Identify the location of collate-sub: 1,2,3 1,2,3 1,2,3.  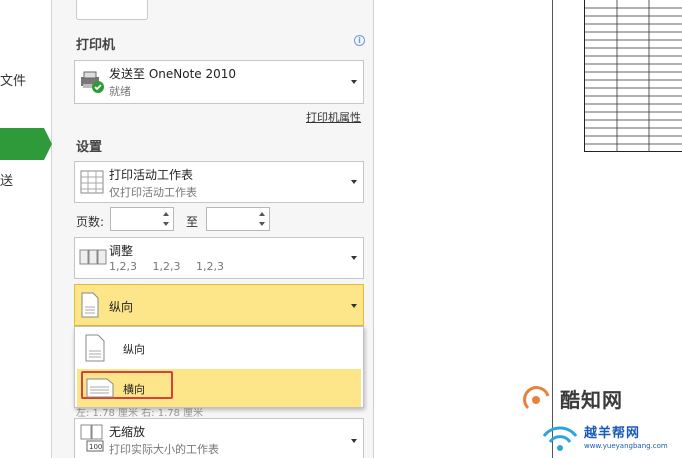
(172, 266).